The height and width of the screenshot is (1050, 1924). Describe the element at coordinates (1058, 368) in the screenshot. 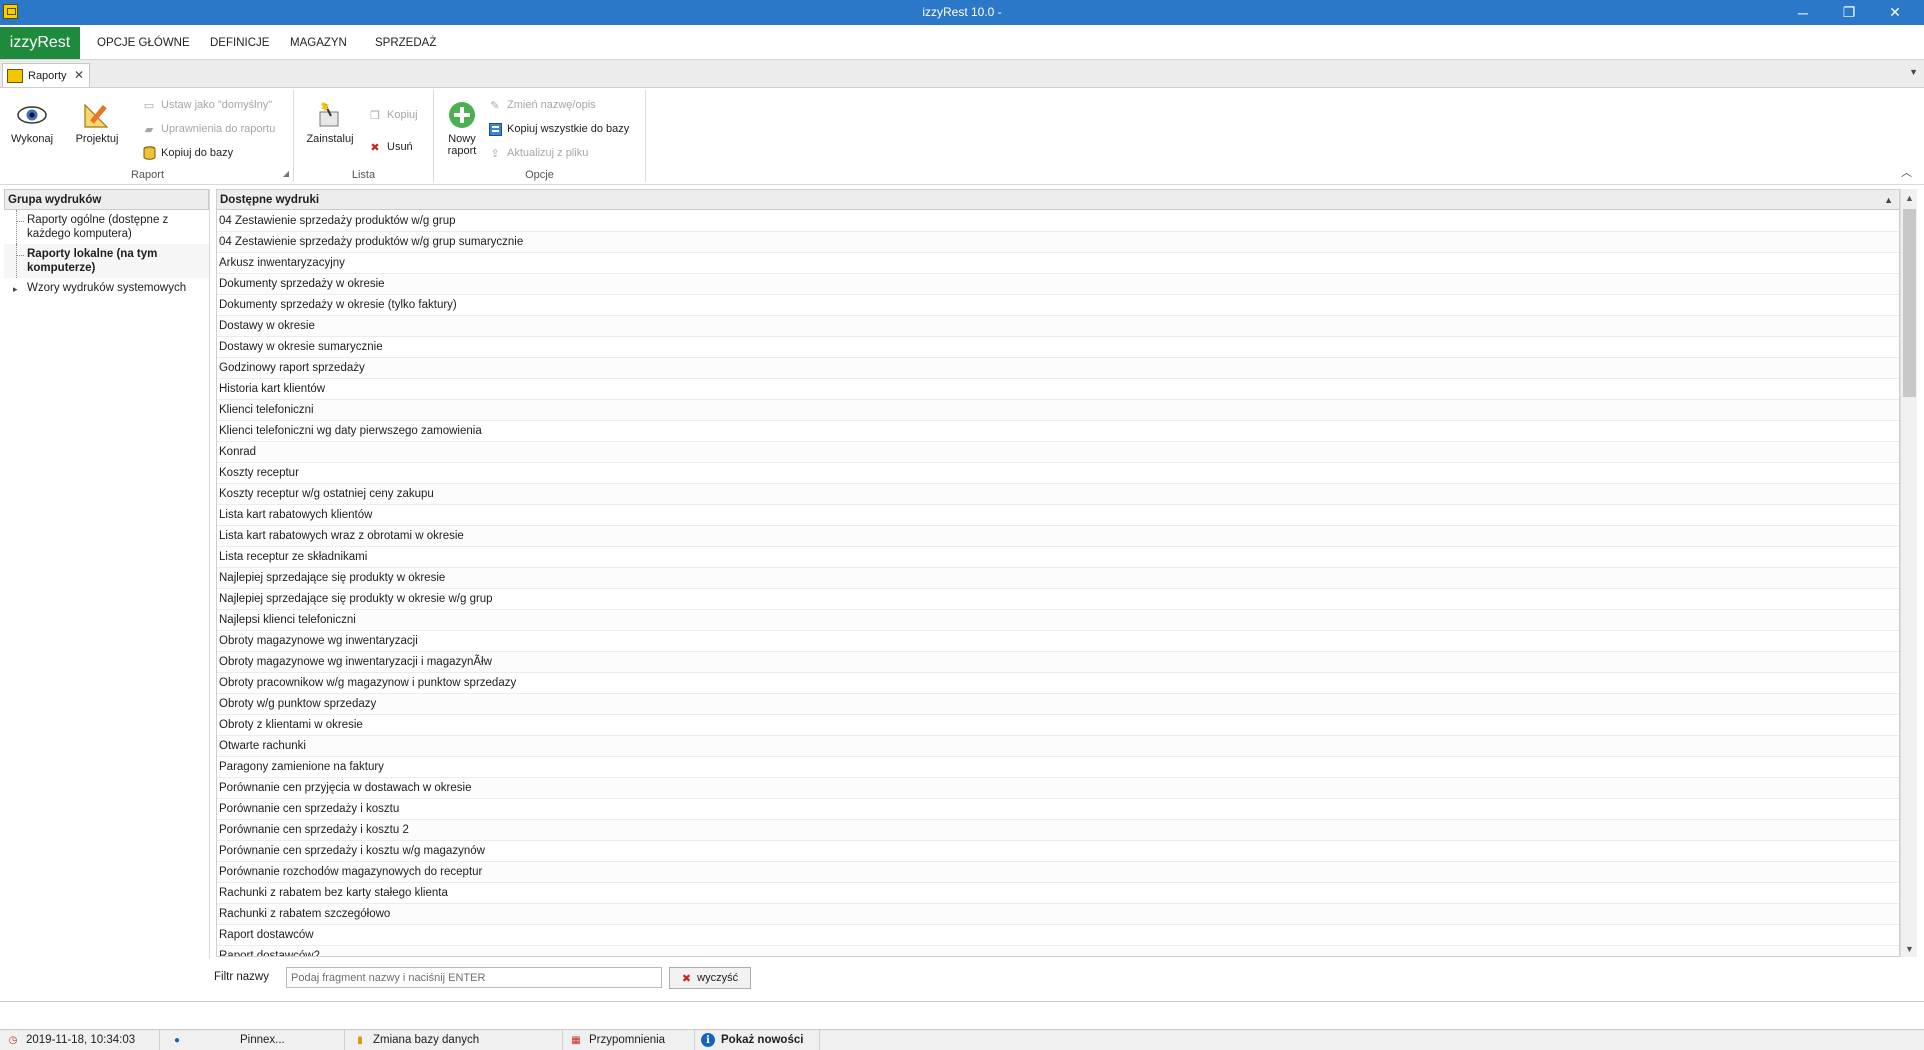

I see `report-row: Godzinowy raport sprzedaży` at that location.